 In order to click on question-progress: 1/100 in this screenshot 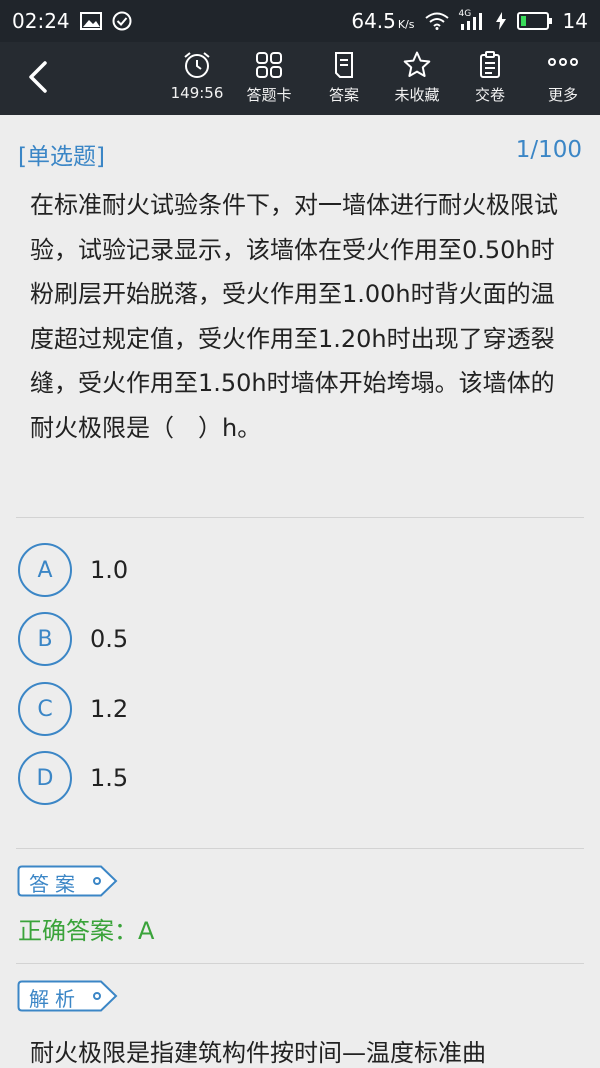, I will do `click(548, 150)`.